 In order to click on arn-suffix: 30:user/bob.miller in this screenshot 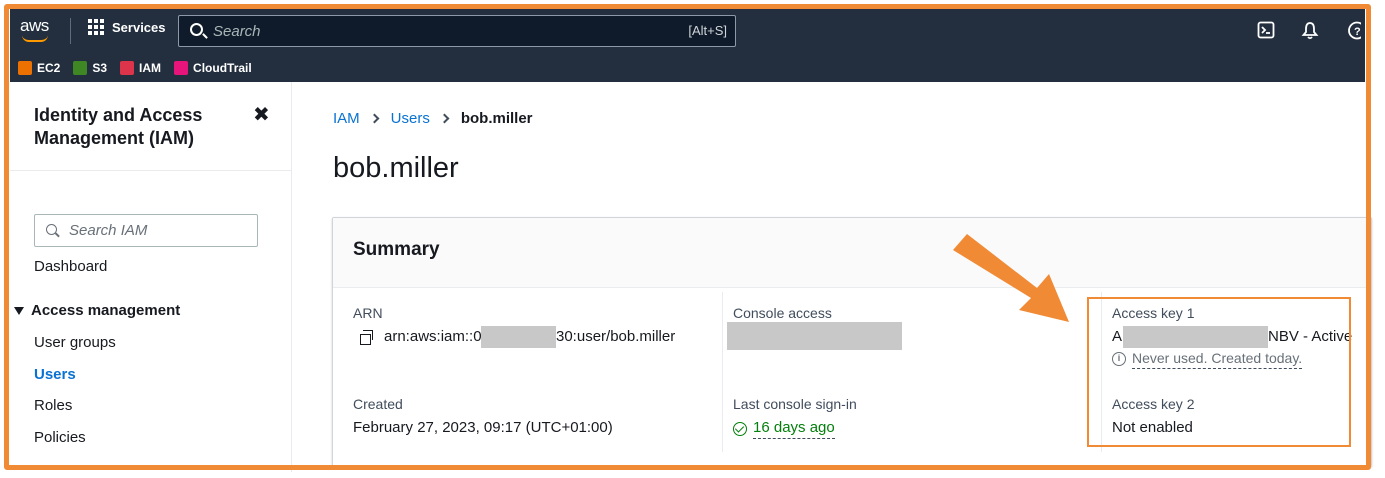, I will do `click(616, 336)`.